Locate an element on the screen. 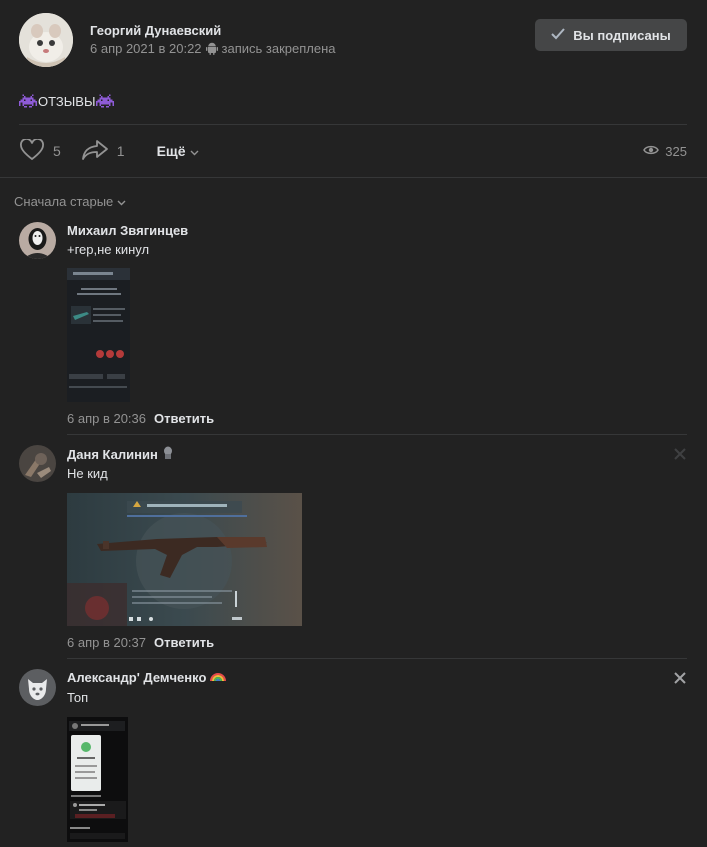 This screenshot has width=707, height=847. check-icon is located at coordinates (558, 35).